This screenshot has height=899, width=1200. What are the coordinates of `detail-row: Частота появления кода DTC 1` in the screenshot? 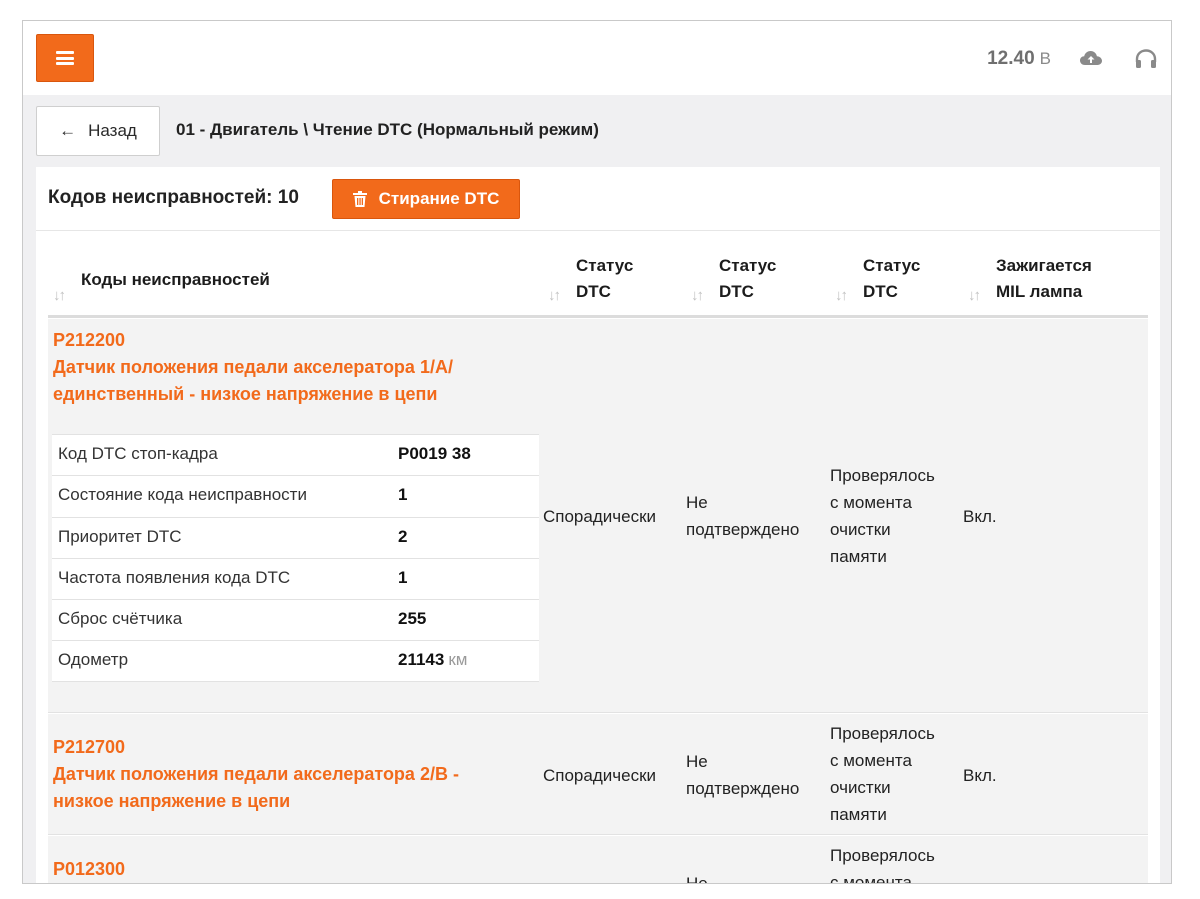 It's located at (295, 578).